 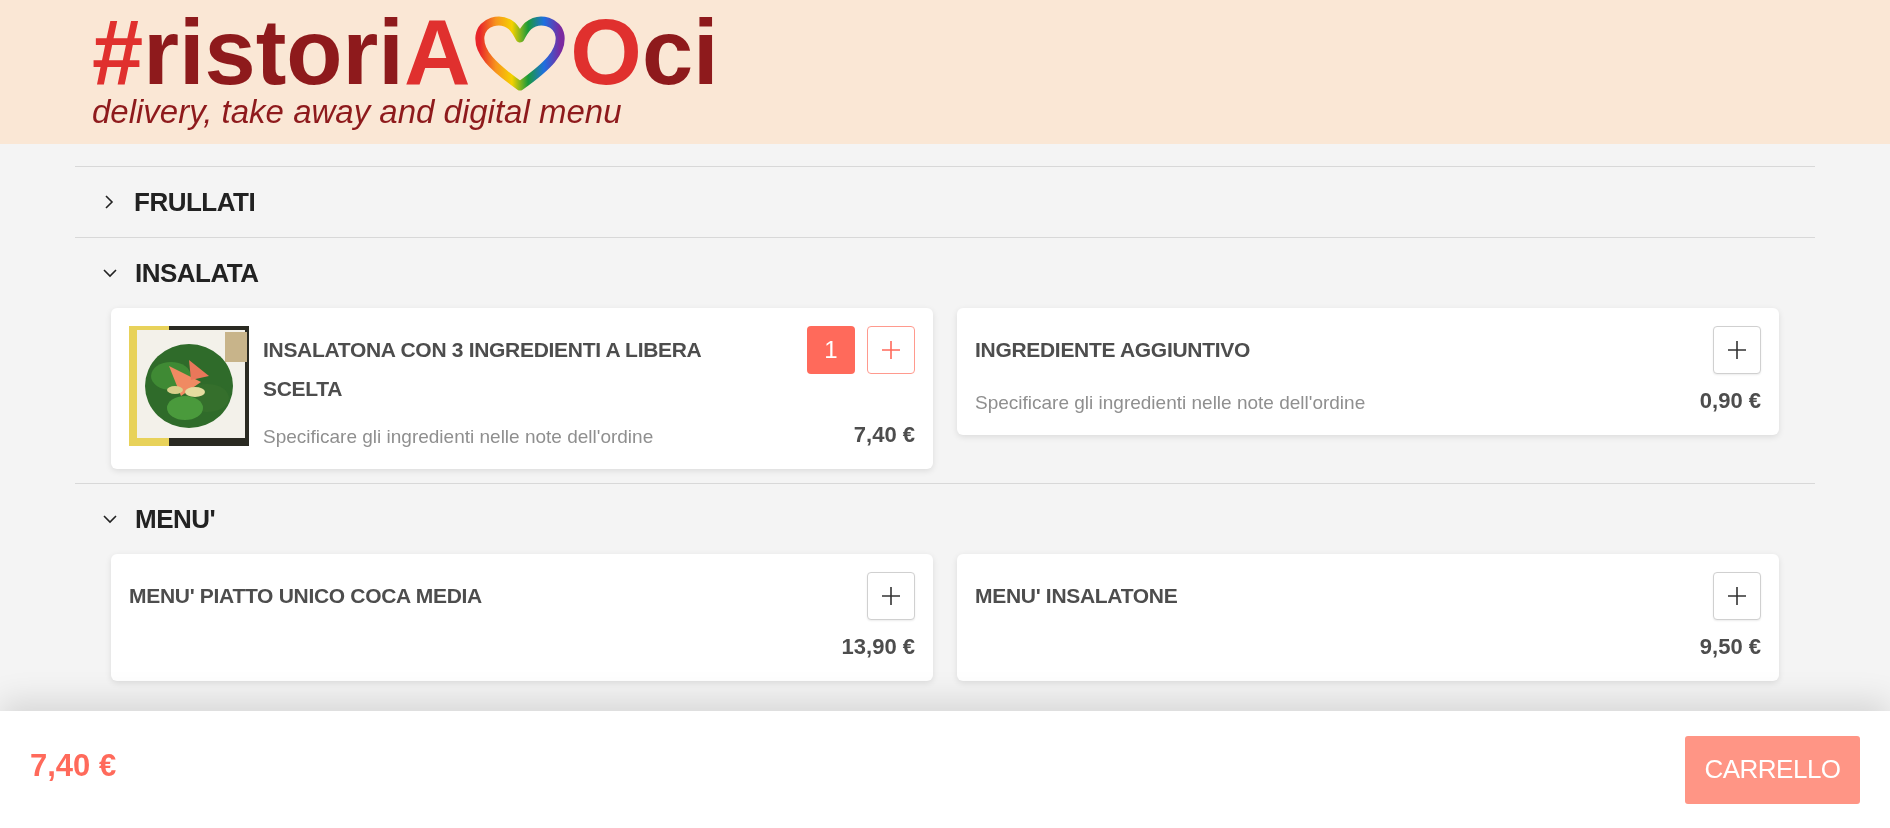 I want to click on logo-text: ristori, so click(x=273, y=52).